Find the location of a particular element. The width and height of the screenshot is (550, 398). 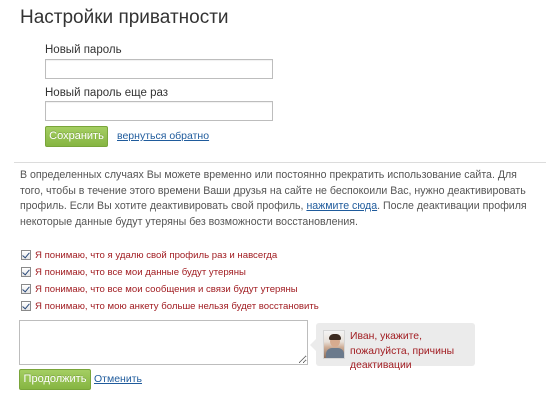

divider is located at coordinates (280, 162).